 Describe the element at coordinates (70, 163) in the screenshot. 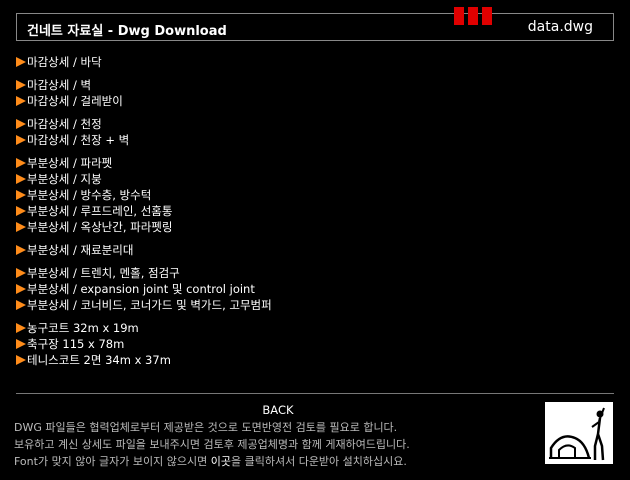

I see `download-item-label: 부분상세 / 파라펫` at that location.